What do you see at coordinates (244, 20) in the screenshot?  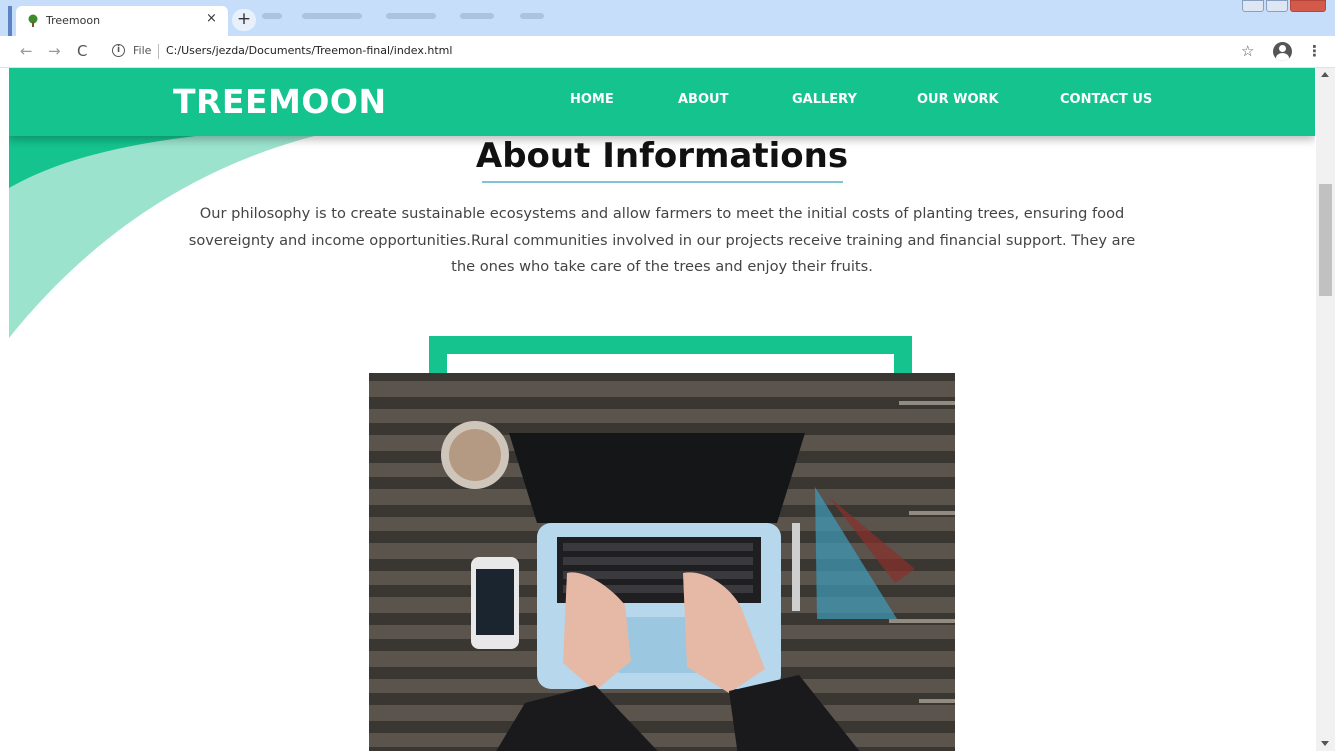 I see `new-tab-button: +` at bounding box center [244, 20].